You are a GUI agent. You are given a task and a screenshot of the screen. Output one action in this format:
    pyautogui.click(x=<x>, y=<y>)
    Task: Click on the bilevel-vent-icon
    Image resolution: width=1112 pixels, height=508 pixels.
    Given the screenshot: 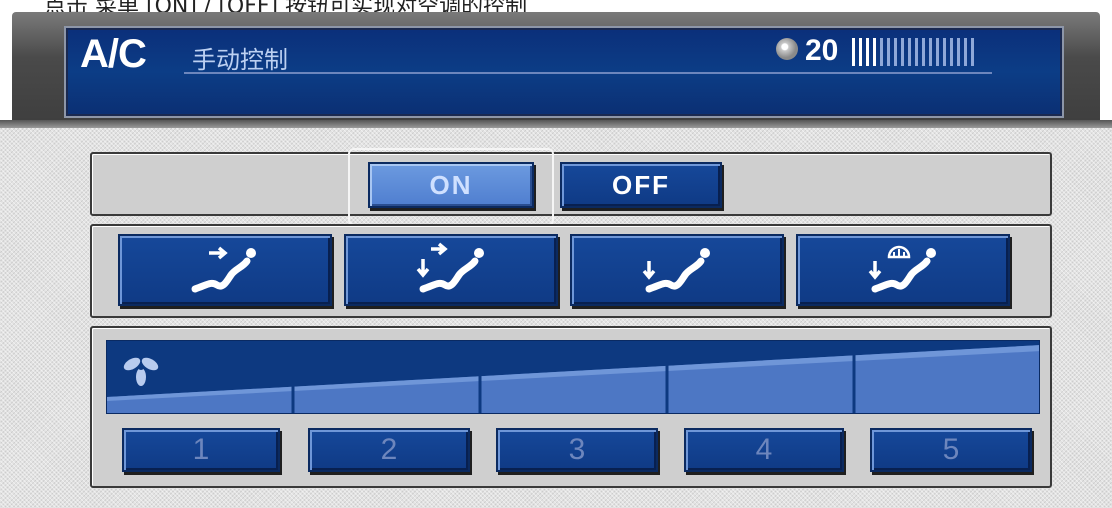 What is the action you would take?
    pyautogui.click(x=450, y=267)
    